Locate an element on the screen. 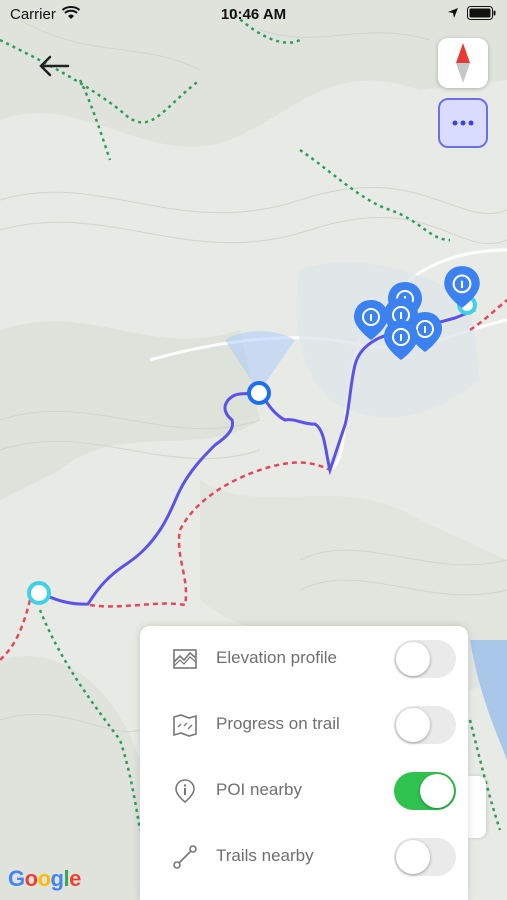  more-options-button is located at coordinates (463, 123).